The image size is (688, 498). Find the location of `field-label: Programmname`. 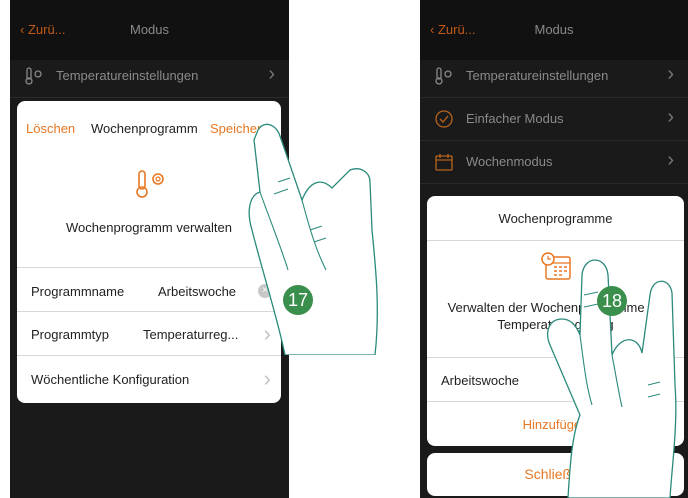

field-label: Programmname is located at coordinates (78, 291).